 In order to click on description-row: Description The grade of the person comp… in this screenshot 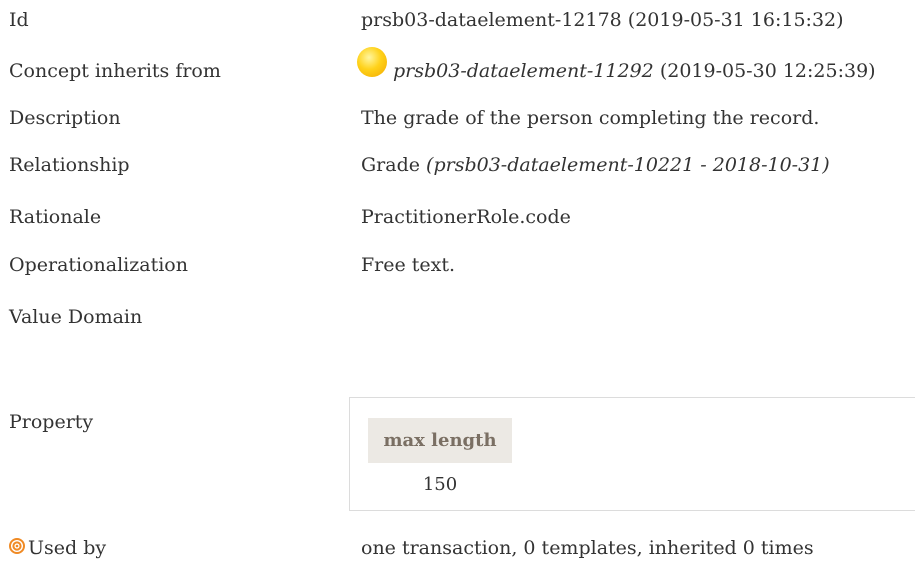, I will do `click(458, 118)`.